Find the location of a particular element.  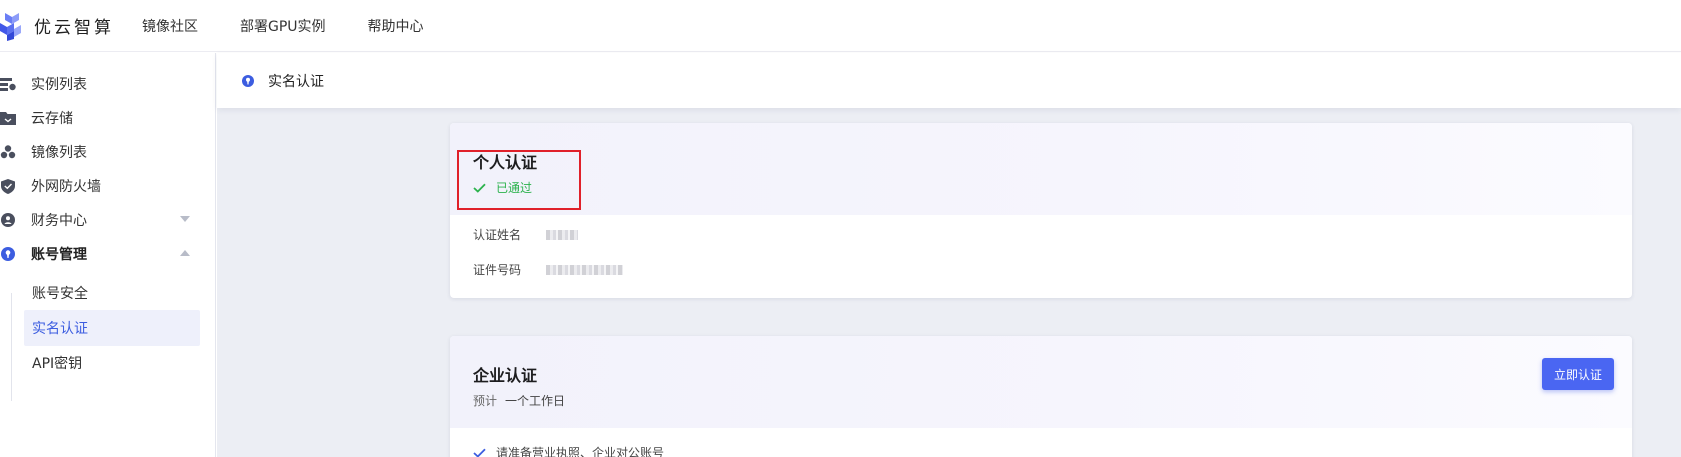

sidebar-item-label: 实例列表 is located at coordinates (59, 85).